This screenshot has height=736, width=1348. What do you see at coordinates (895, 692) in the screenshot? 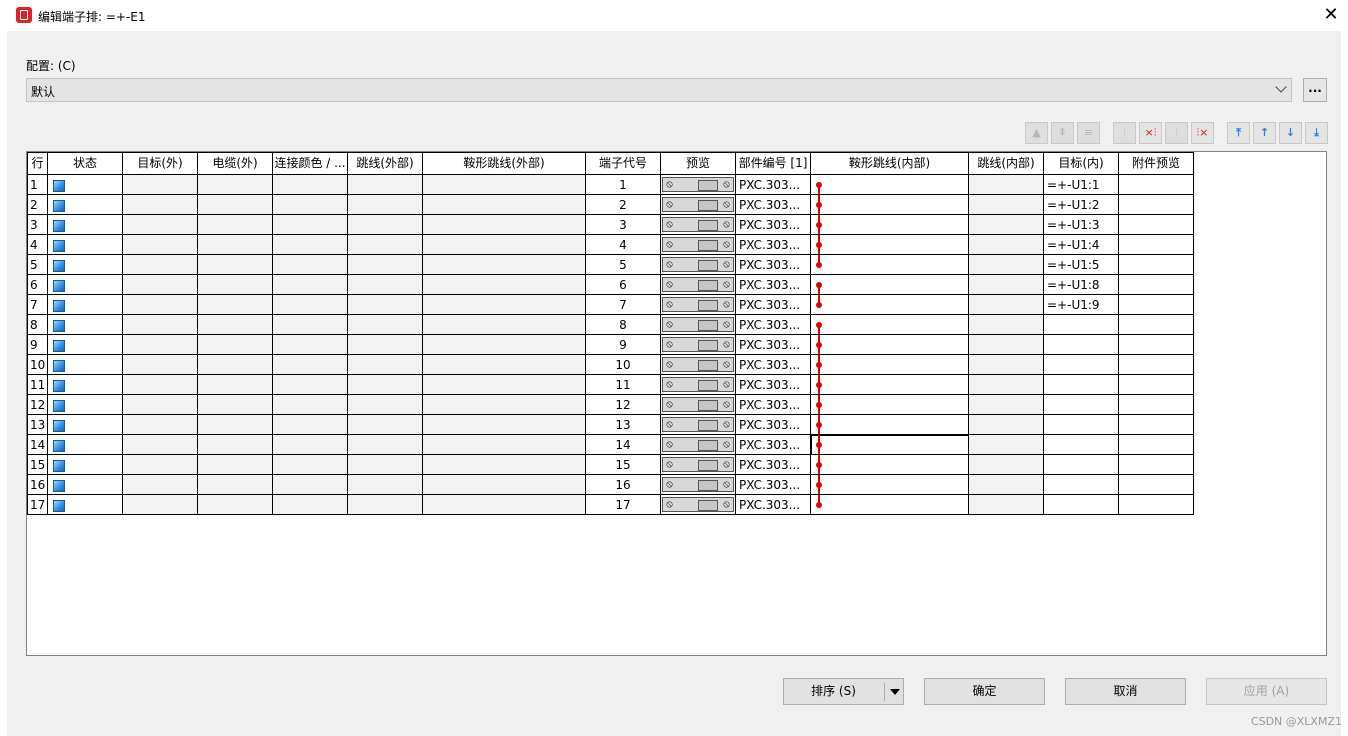
I see `caret-down-icon` at bounding box center [895, 692].